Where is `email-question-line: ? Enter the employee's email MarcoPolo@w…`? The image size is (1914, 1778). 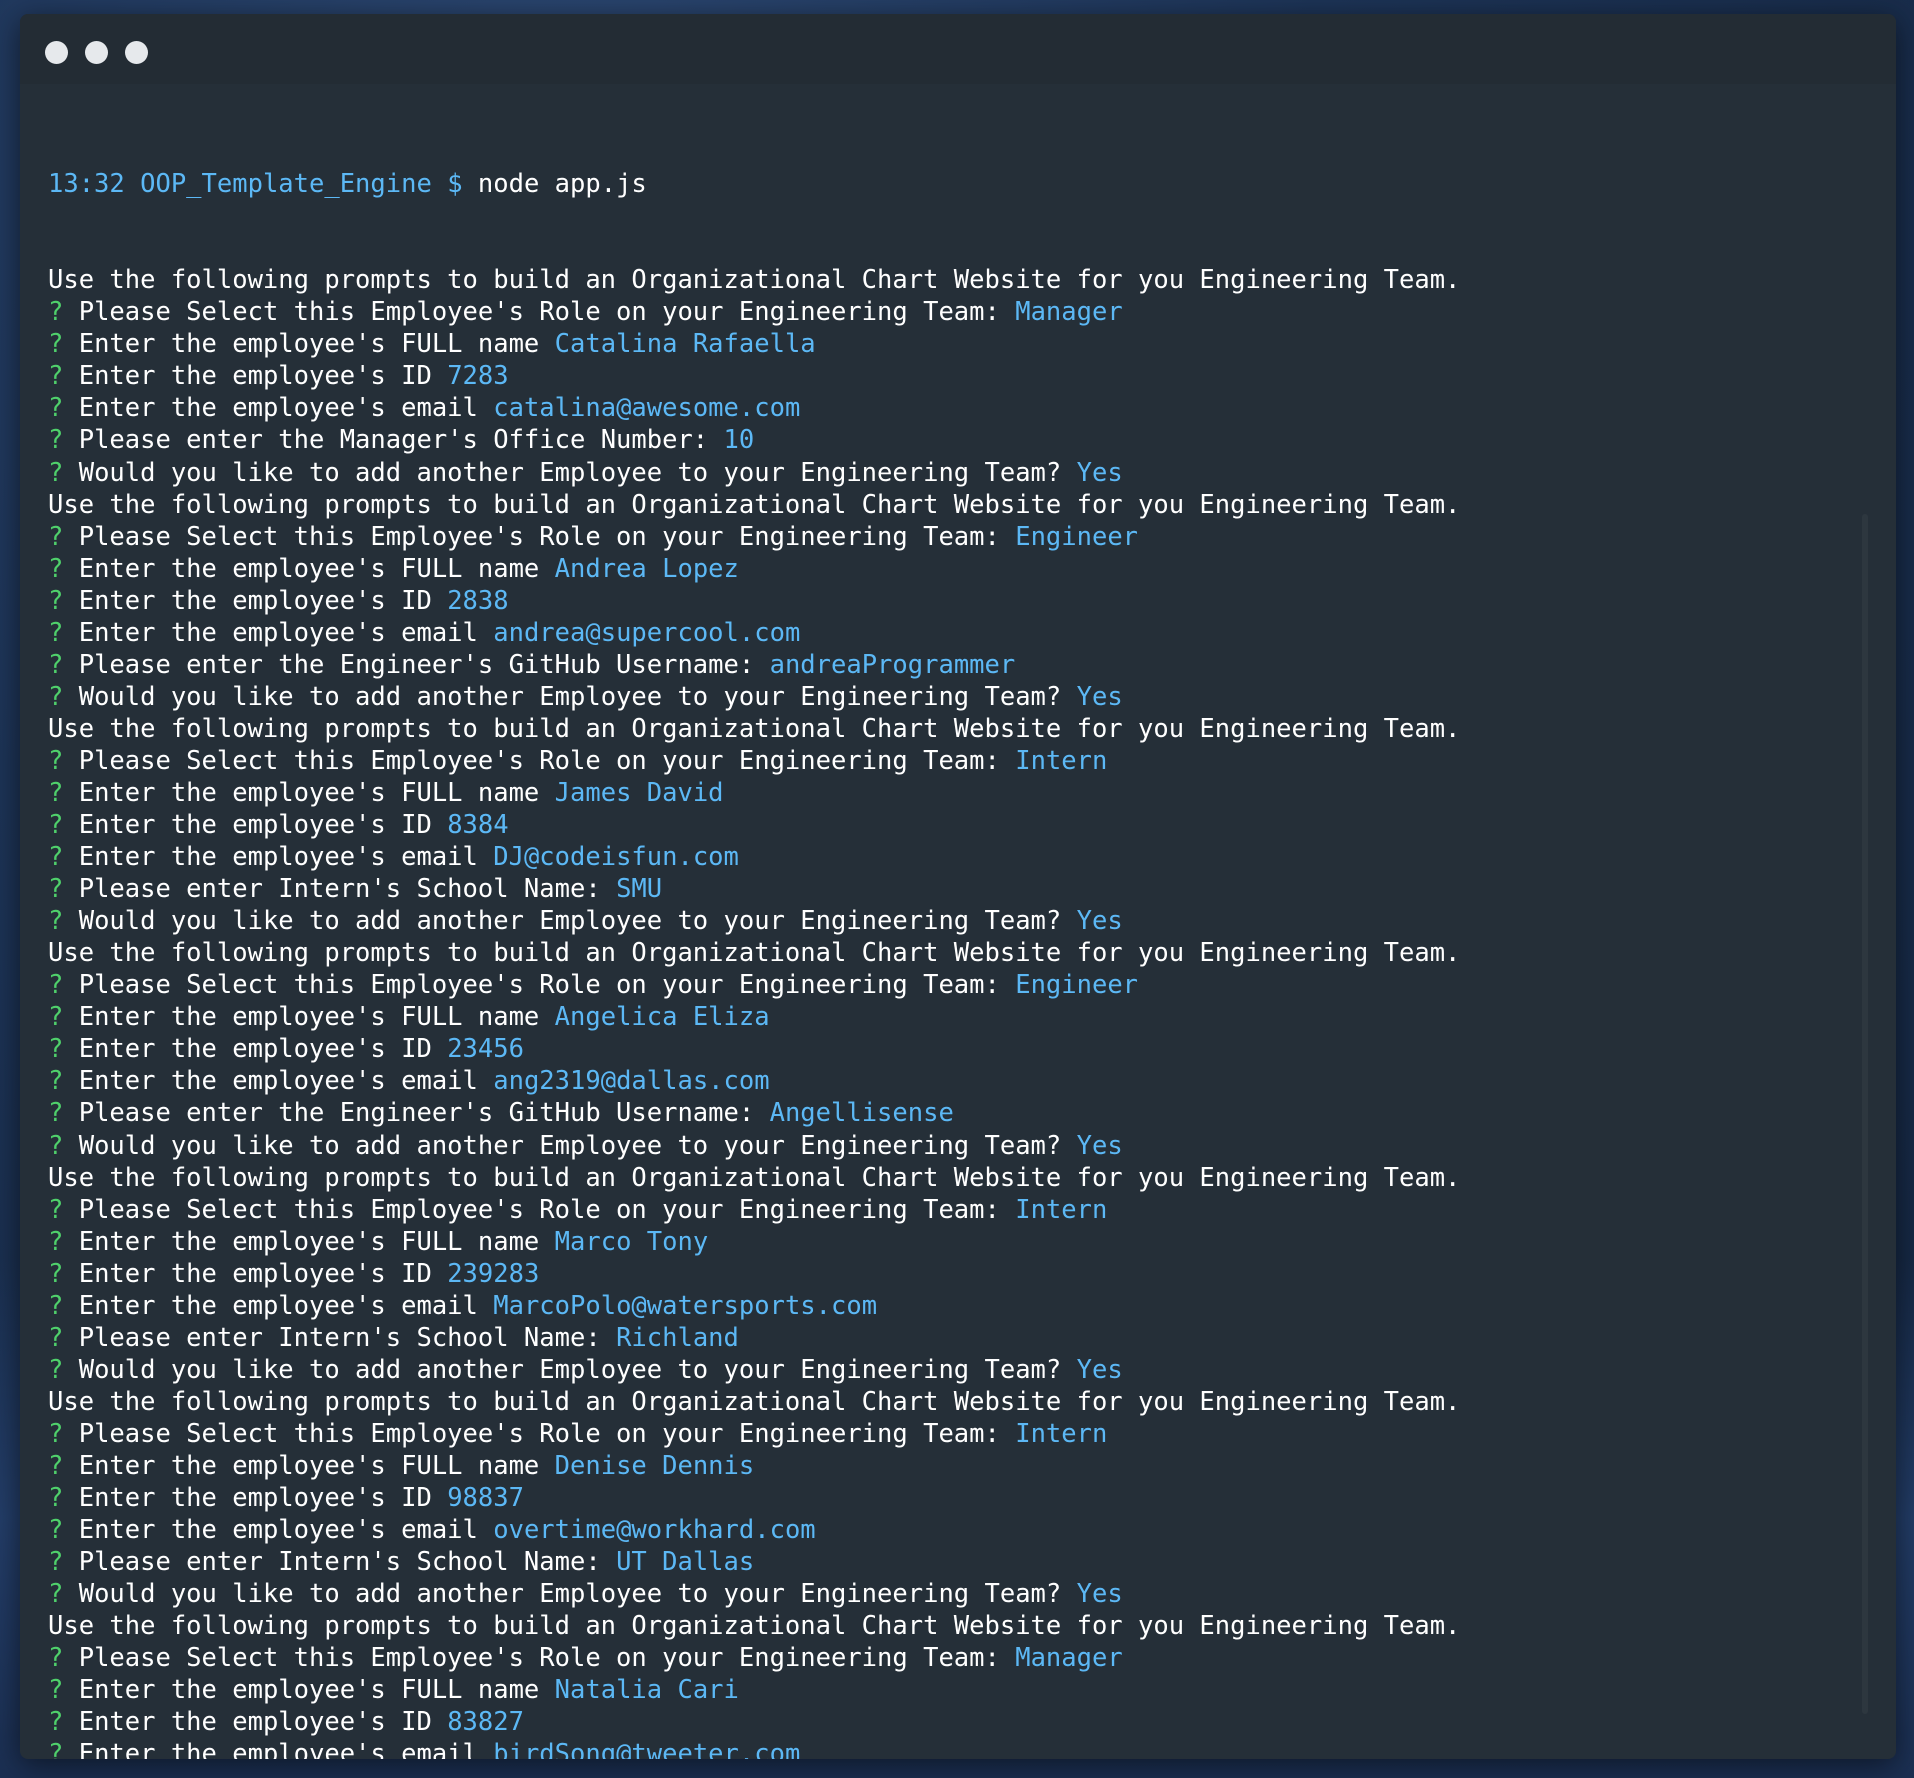 email-question-line: ? Enter the employee's email MarcoPolo@w… is located at coordinates (952, 1306).